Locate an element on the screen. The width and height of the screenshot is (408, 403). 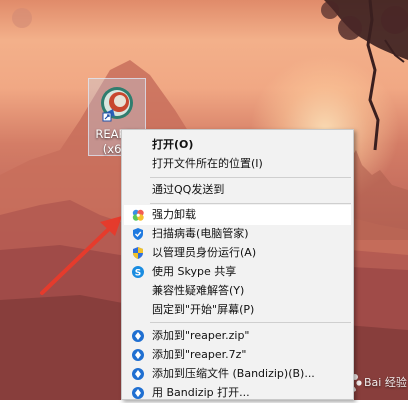
menu-item-run-as-admin: 以管理员身份运行(A) is located at coordinates (237, 253).